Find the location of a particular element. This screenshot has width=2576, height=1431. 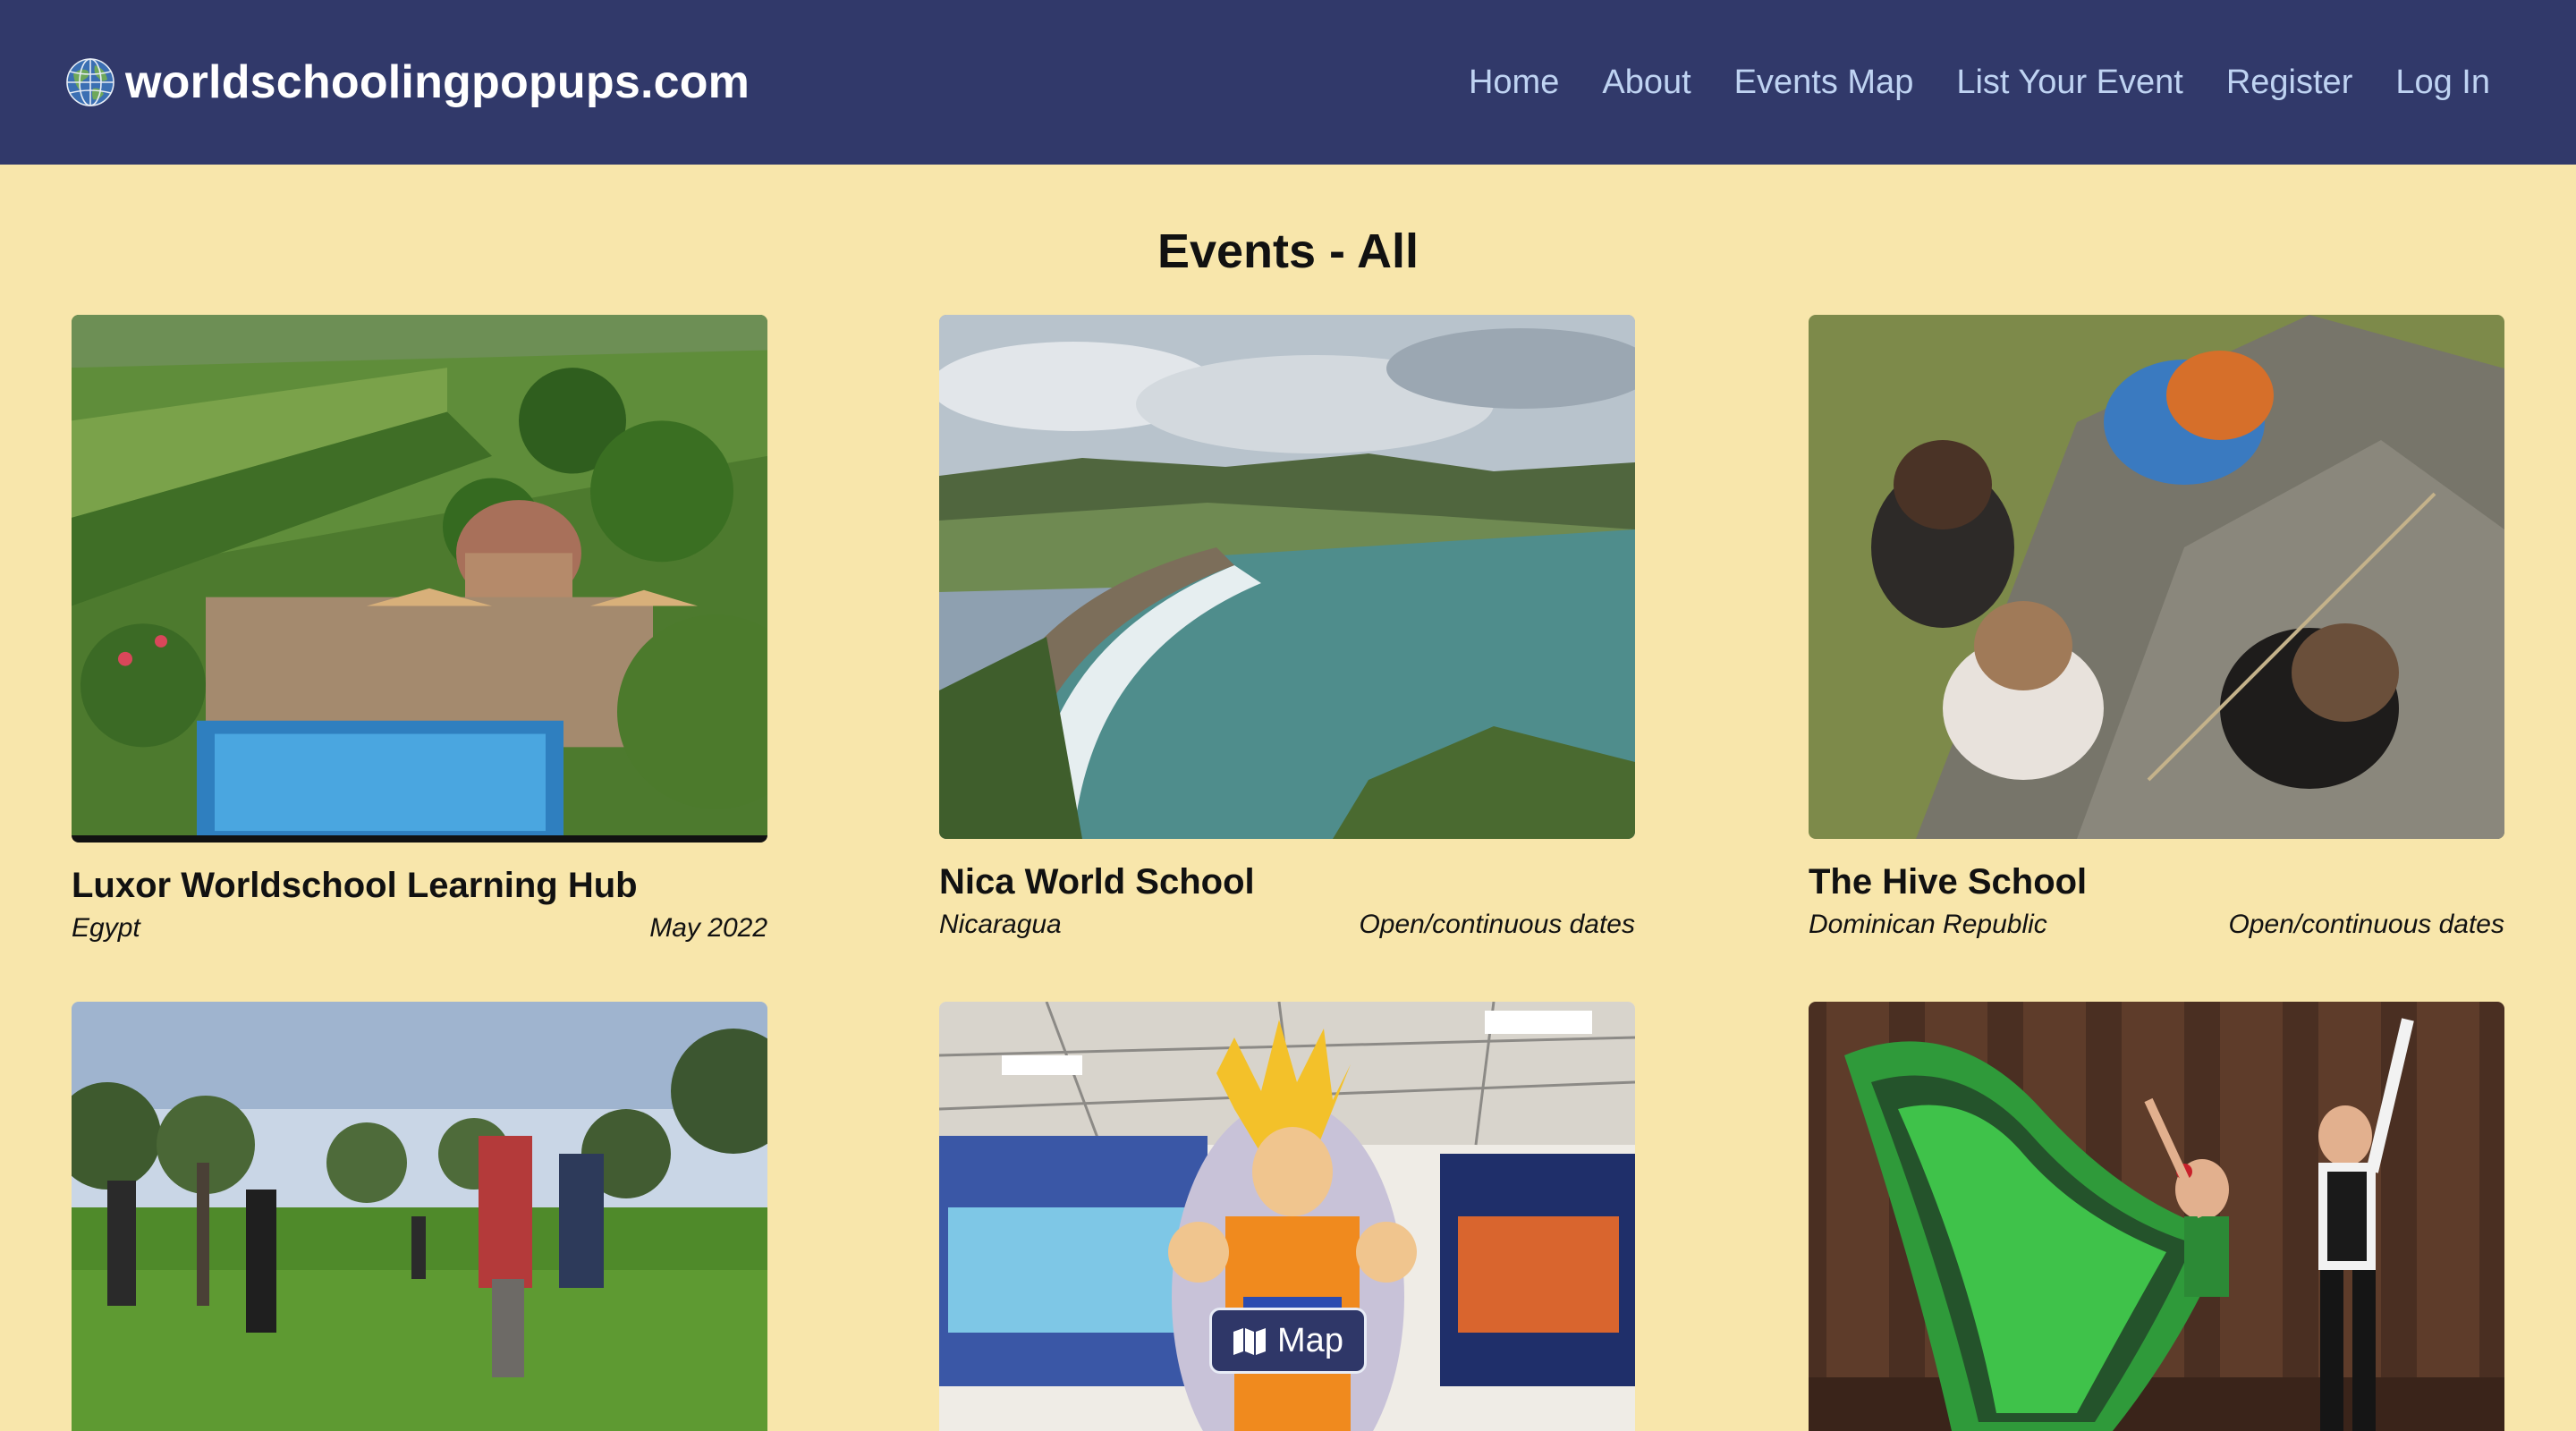

nav-list-your-event: List Your Event is located at coordinates (2069, 83).